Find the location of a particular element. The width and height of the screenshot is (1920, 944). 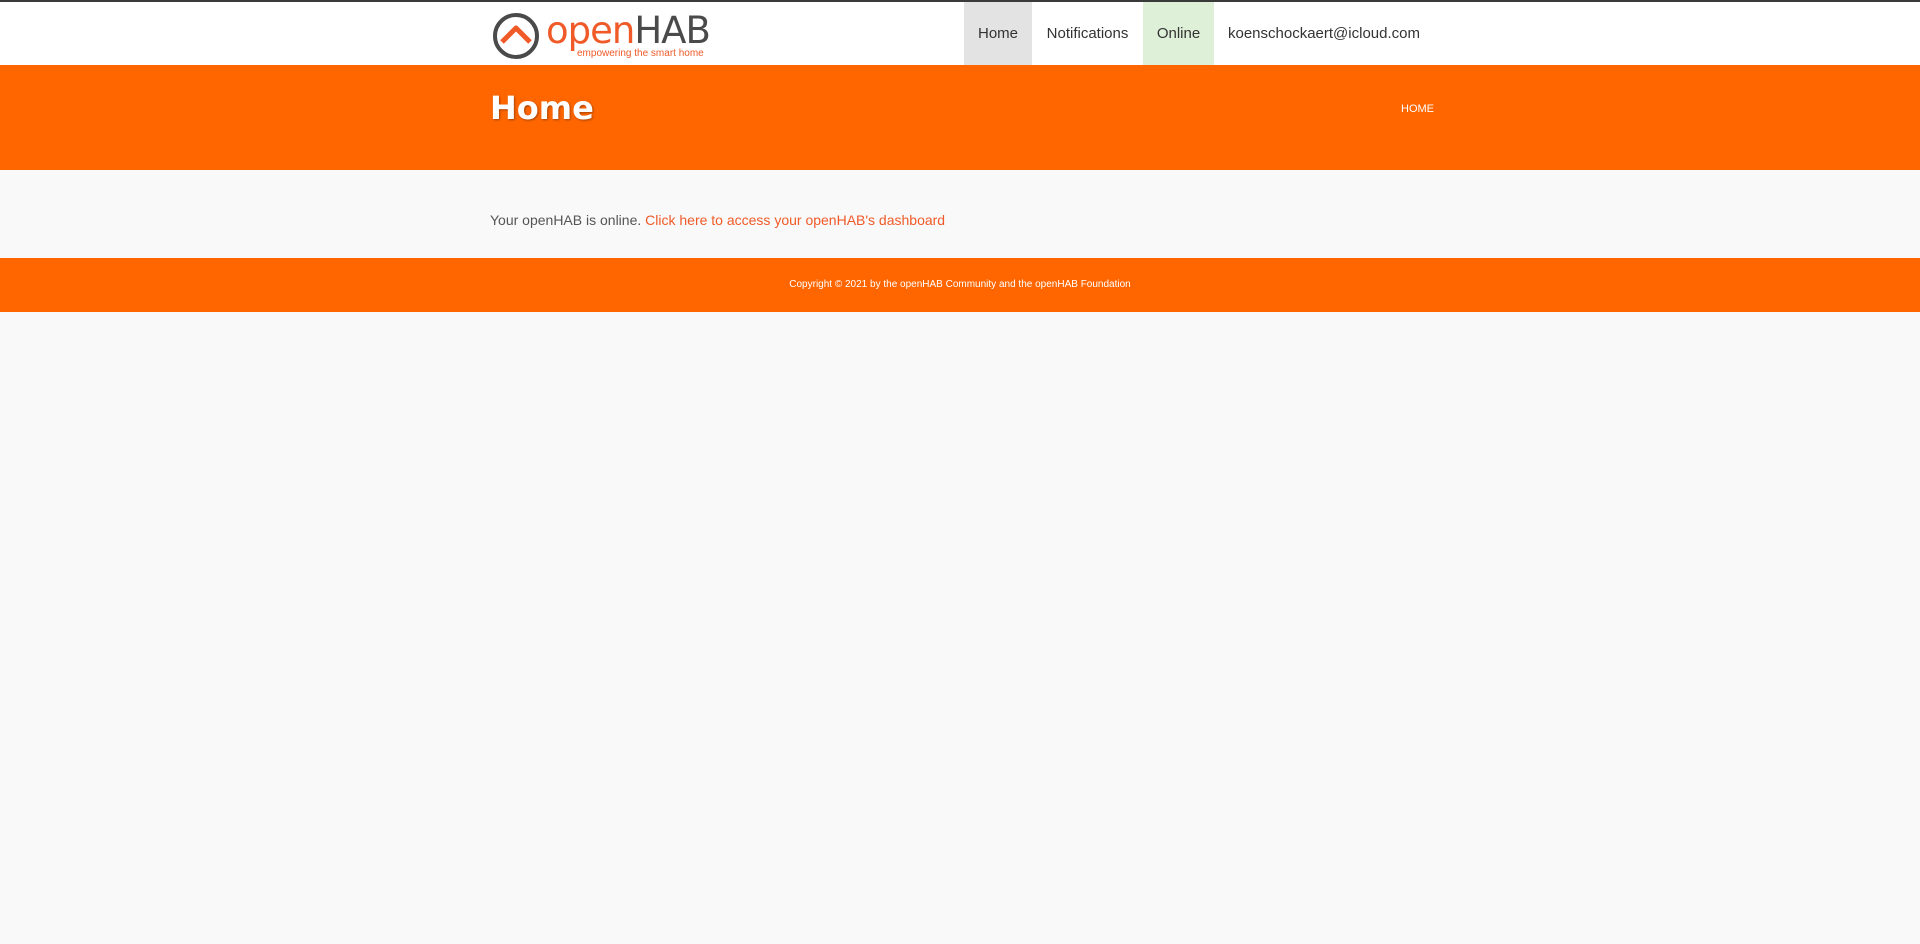

status-text: Your openHAB is online. is located at coordinates (566, 220).